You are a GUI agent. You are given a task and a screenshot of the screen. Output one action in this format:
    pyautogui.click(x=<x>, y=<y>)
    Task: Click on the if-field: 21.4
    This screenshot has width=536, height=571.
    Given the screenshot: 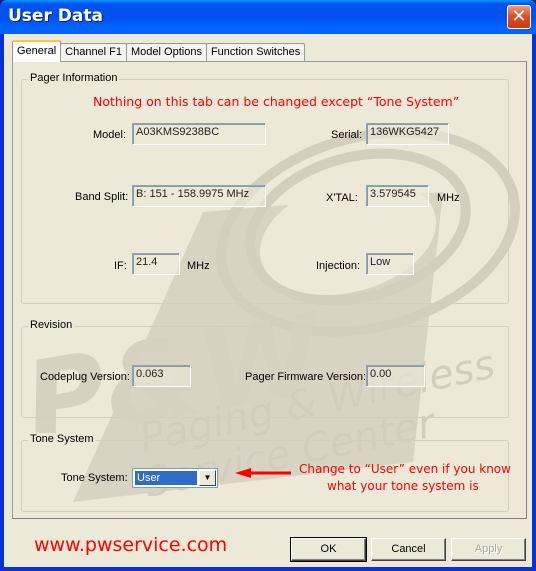 What is the action you would take?
    pyautogui.click(x=156, y=264)
    